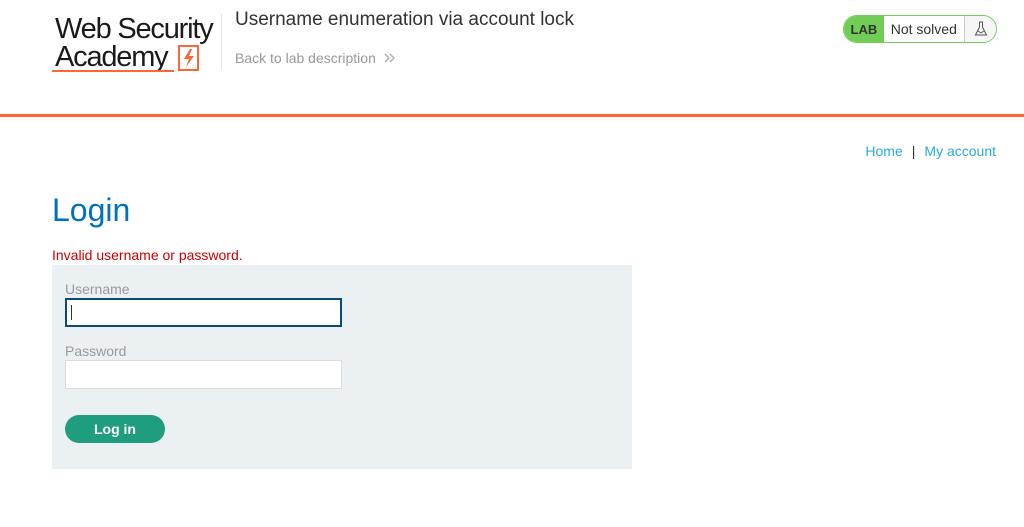  Describe the element at coordinates (134, 29) in the screenshot. I see `logo-text-line1: Web Security` at that location.